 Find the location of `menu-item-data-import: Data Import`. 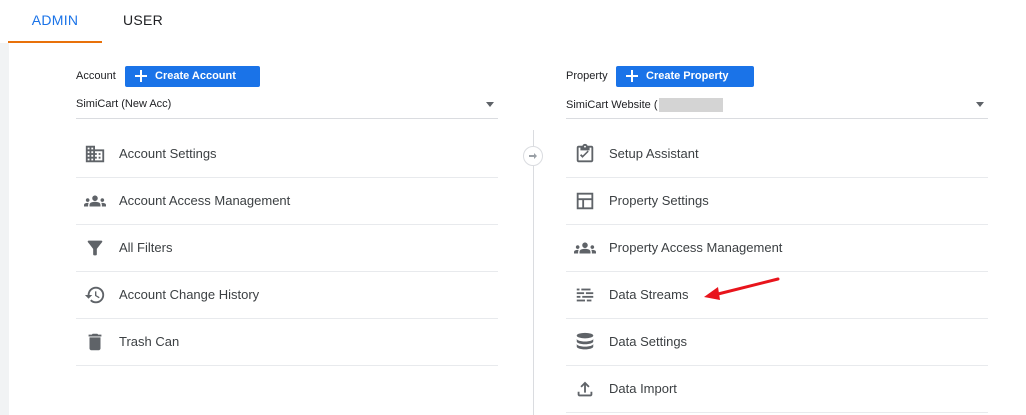

menu-item-data-import: Data Import is located at coordinates (777, 389).